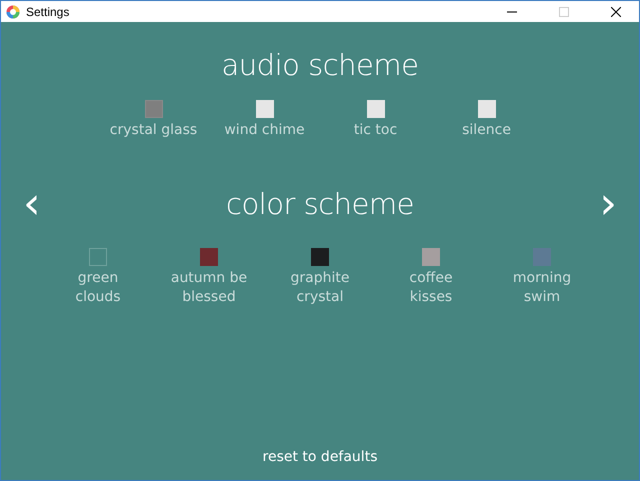  I want to click on next-button: ›, so click(608, 204).